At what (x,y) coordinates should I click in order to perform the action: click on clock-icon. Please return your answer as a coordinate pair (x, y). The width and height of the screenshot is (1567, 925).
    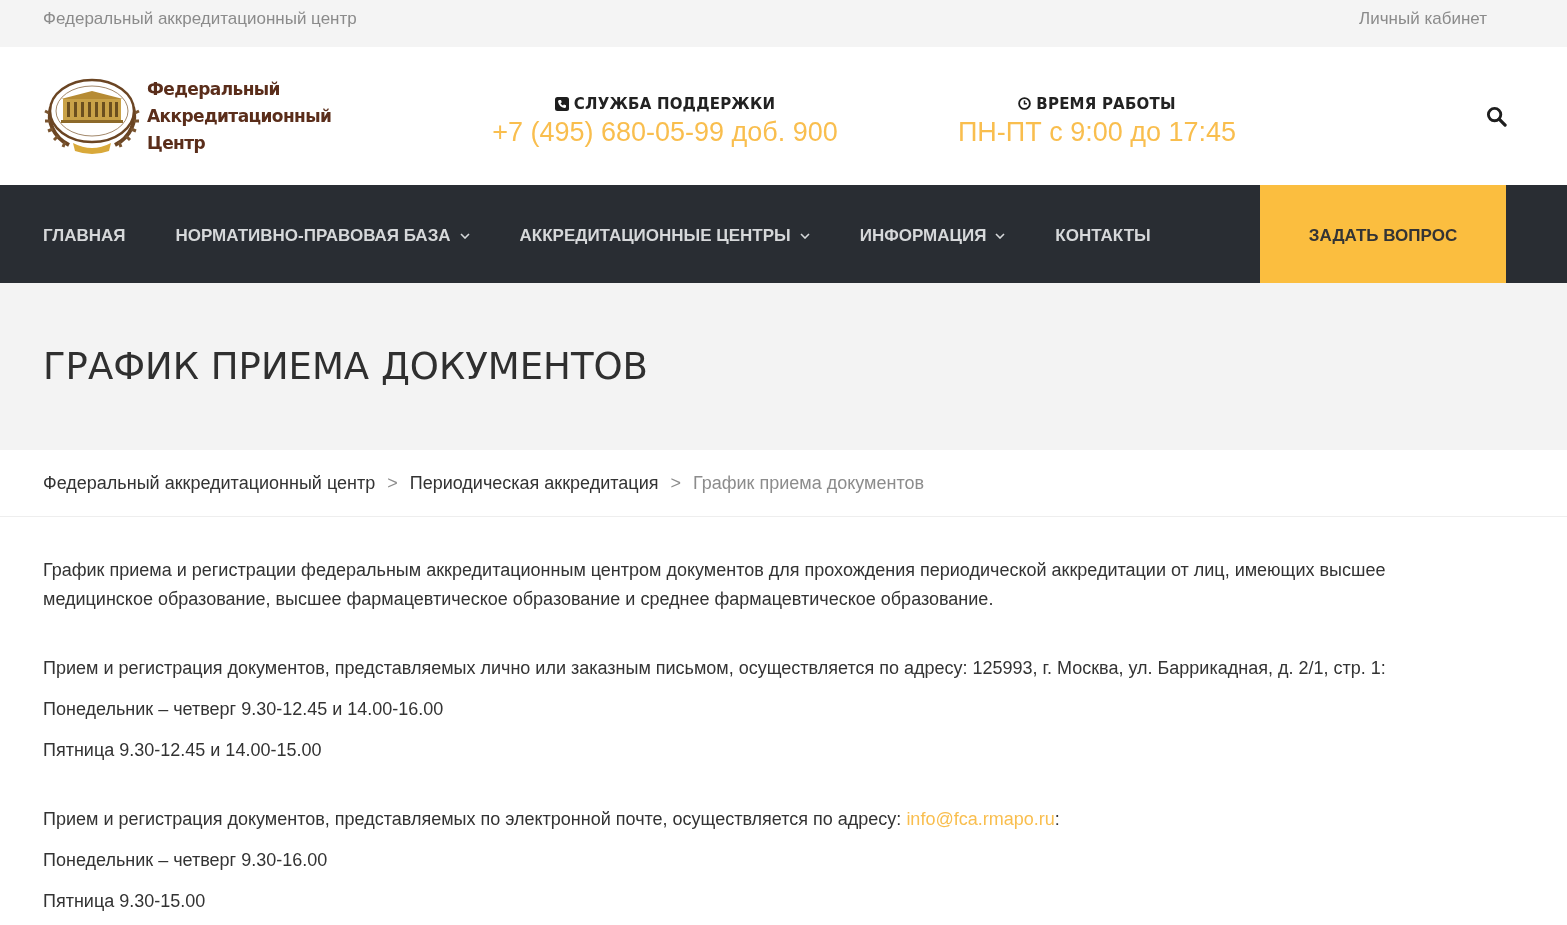
    Looking at the image, I should click on (1025, 103).